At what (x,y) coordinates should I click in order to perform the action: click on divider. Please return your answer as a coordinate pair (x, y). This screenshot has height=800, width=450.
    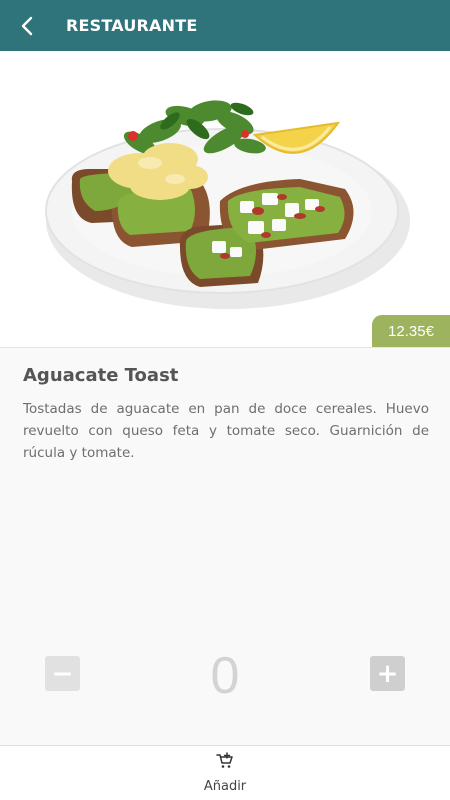
    Looking at the image, I should click on (225, 347).